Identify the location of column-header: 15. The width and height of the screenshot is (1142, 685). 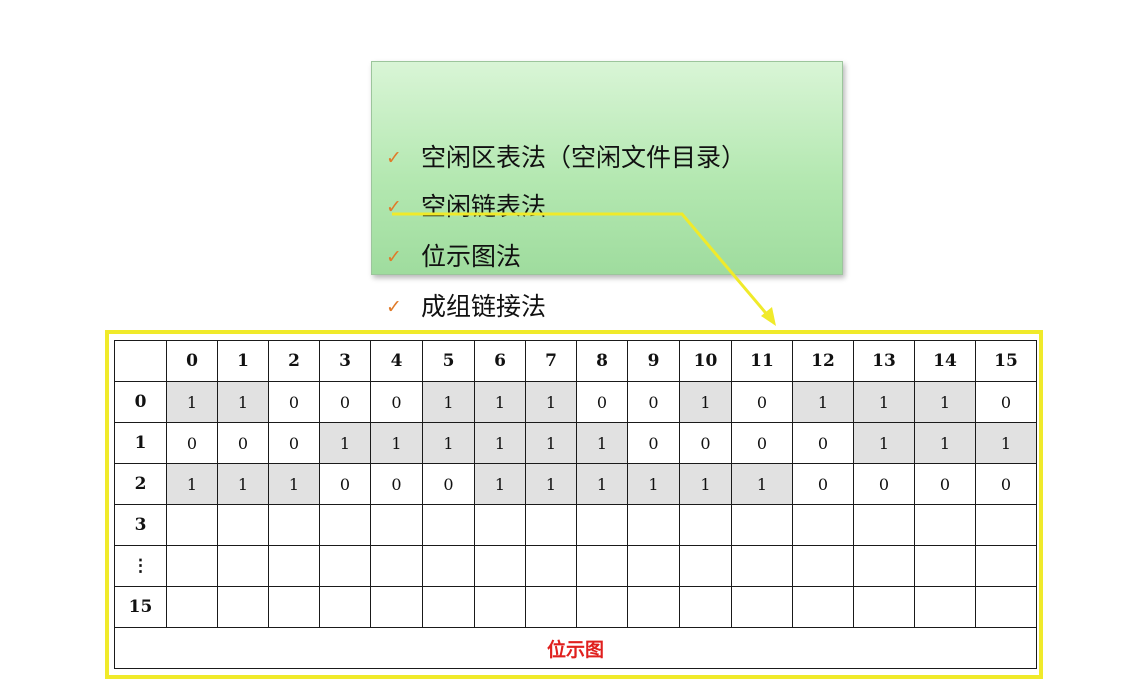
(1006, 361).